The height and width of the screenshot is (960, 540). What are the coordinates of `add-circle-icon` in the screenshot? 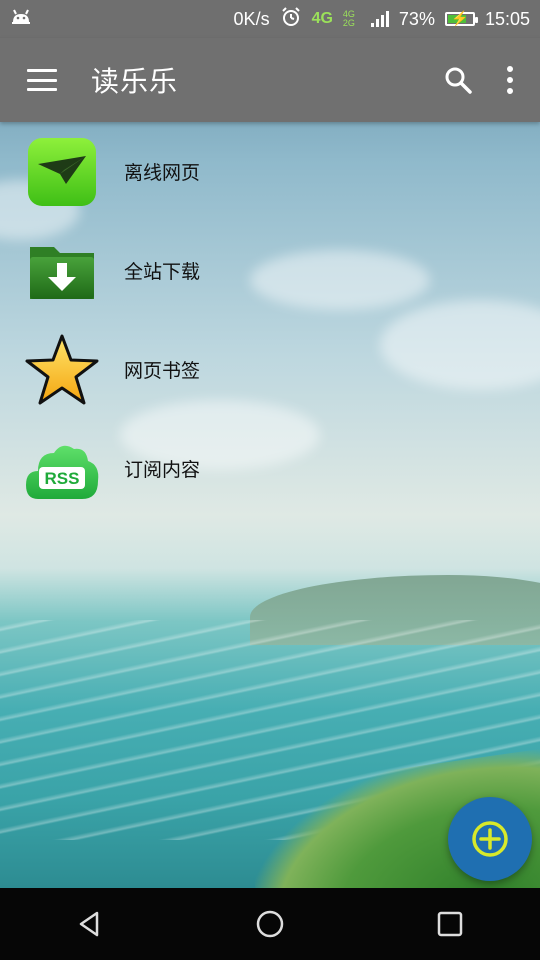 It's located at (490, 839).